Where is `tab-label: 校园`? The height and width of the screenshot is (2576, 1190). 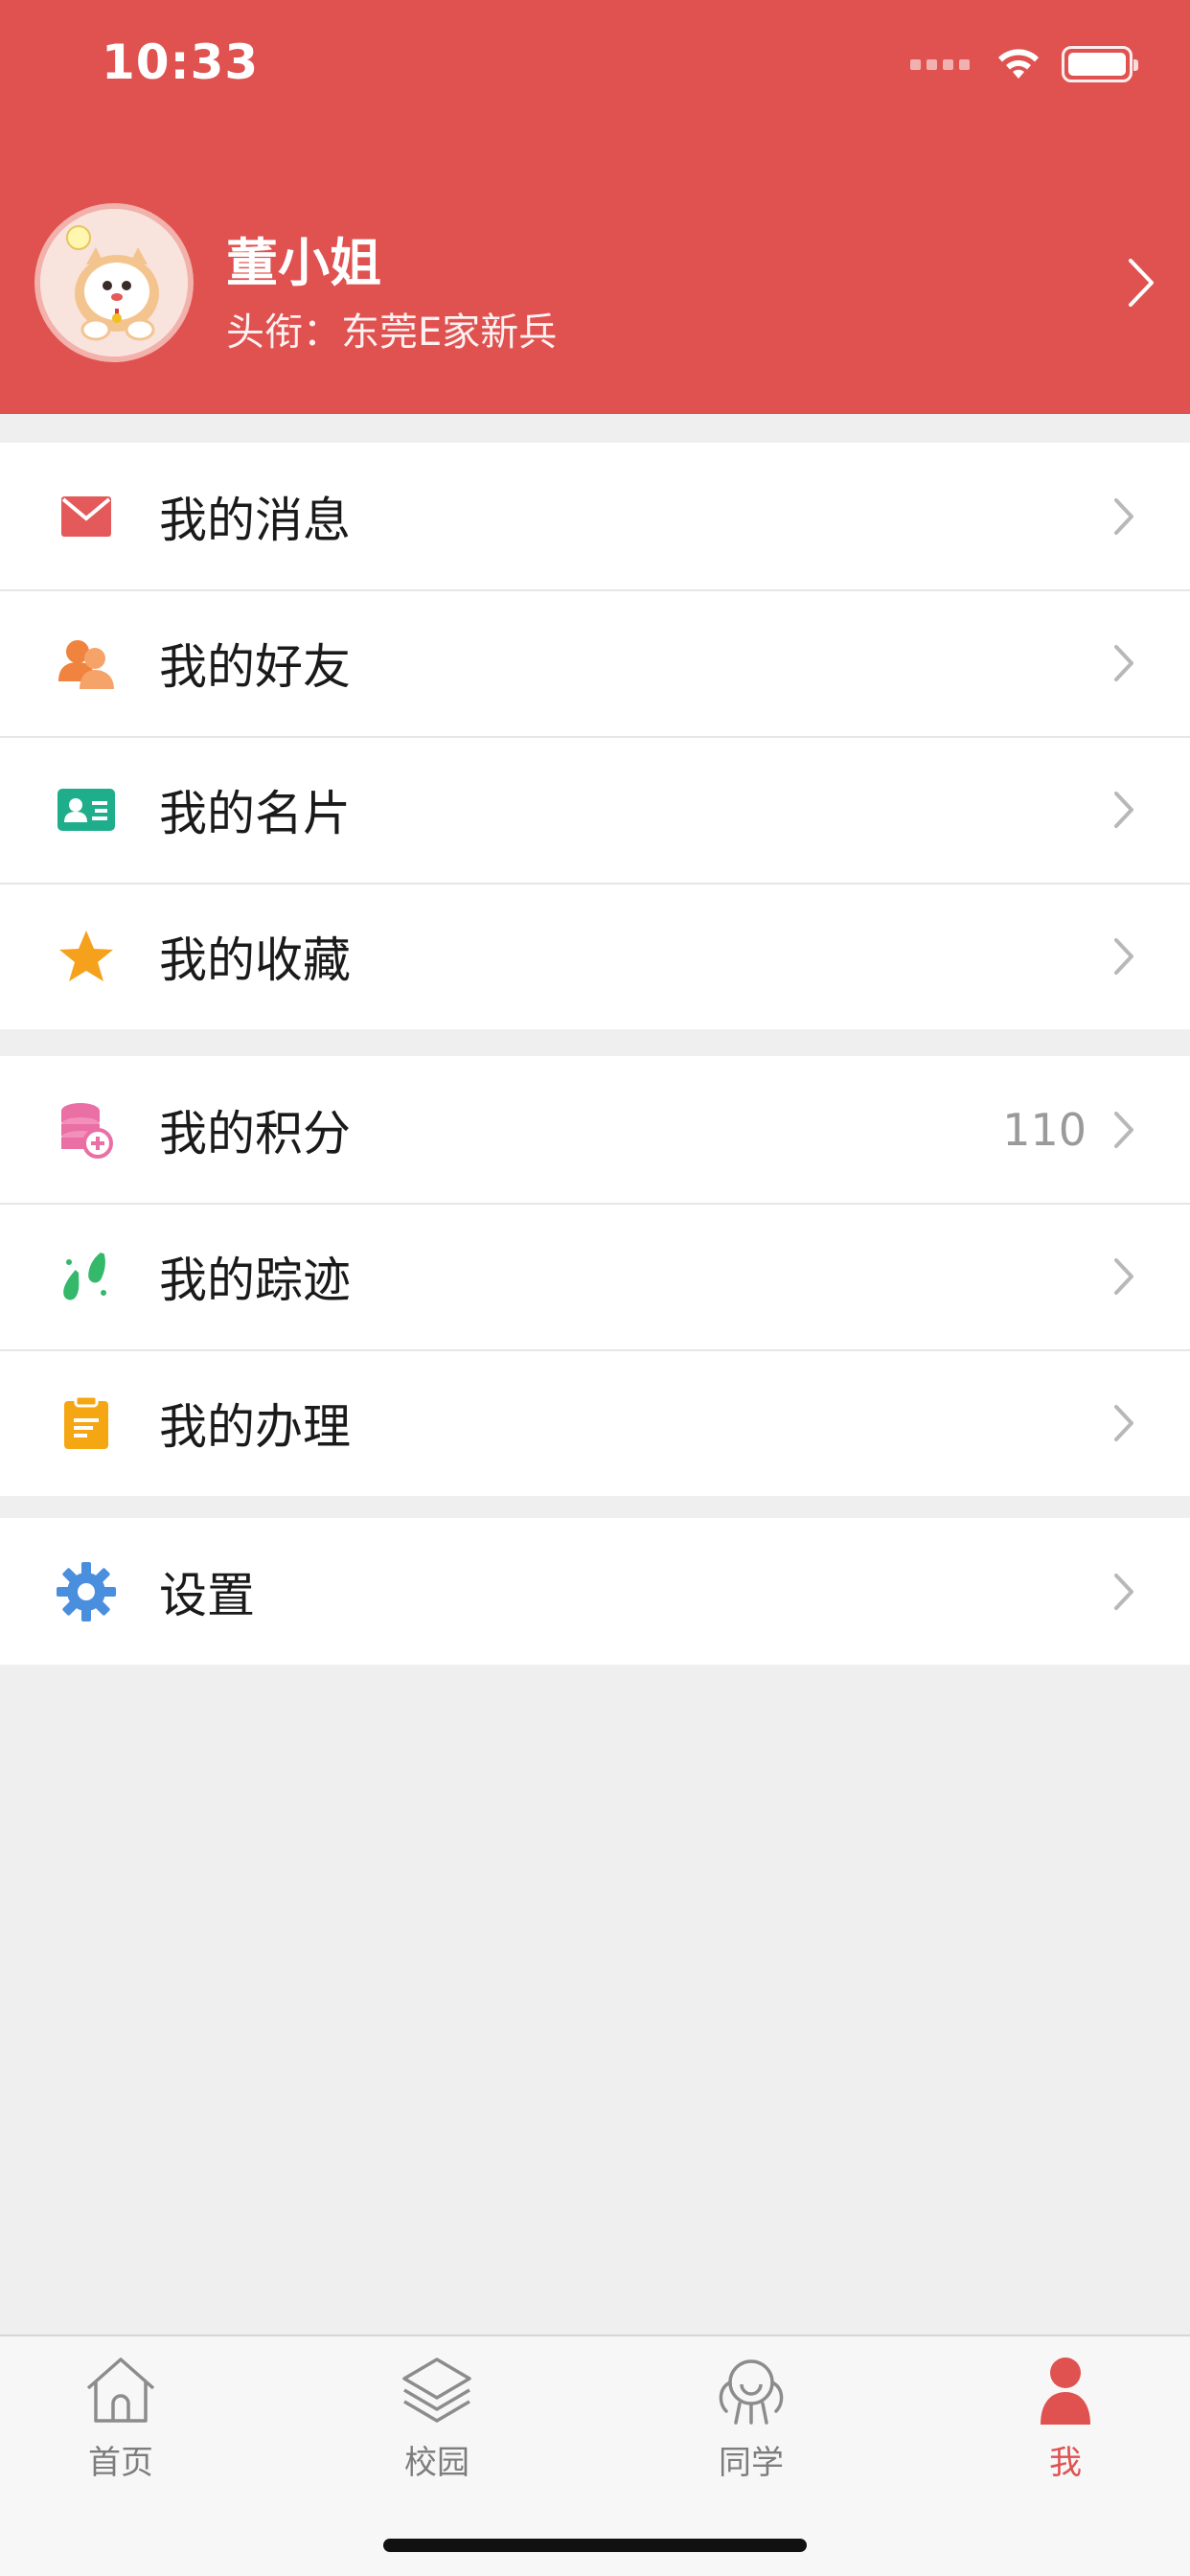
tab-label: 校园 is located at coordinates (437, 2463).